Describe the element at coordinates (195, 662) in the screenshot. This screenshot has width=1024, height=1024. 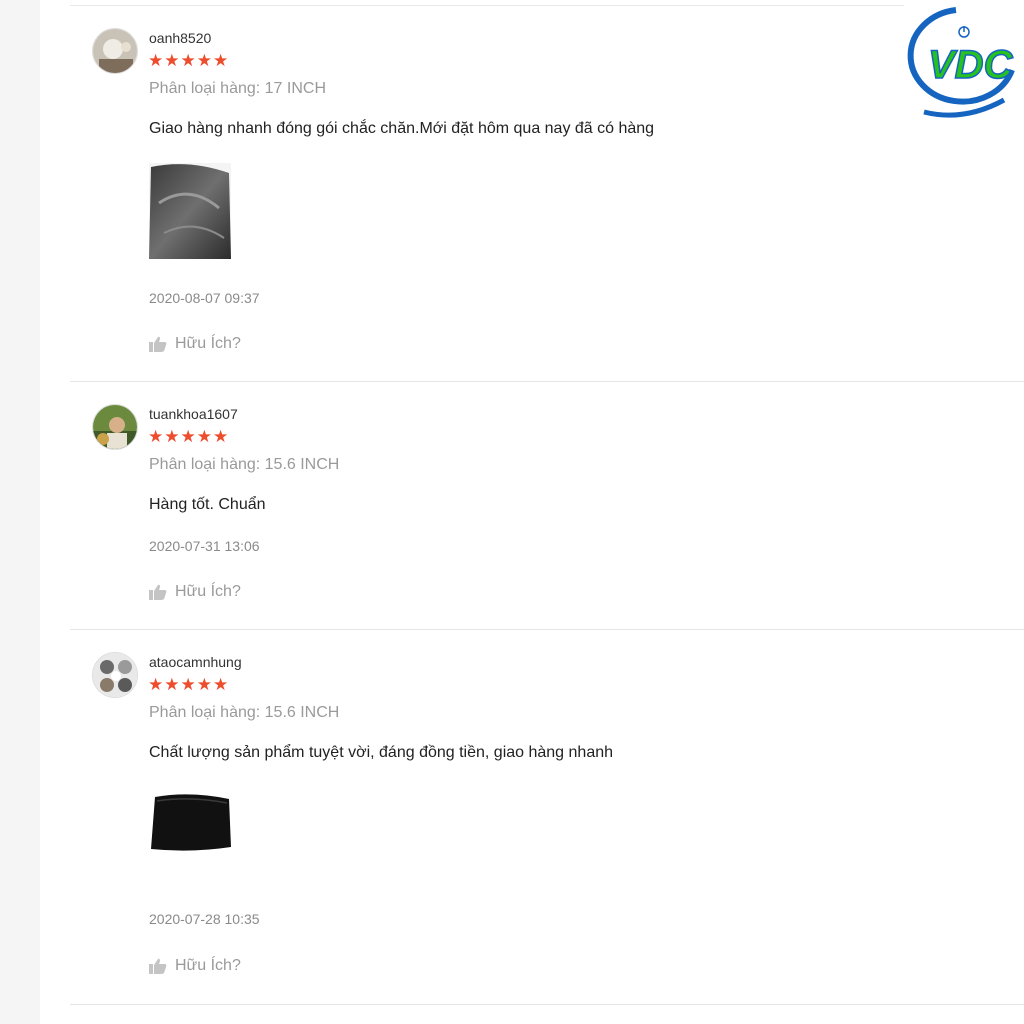
I see `review-username: ataocamnhung` at that location.